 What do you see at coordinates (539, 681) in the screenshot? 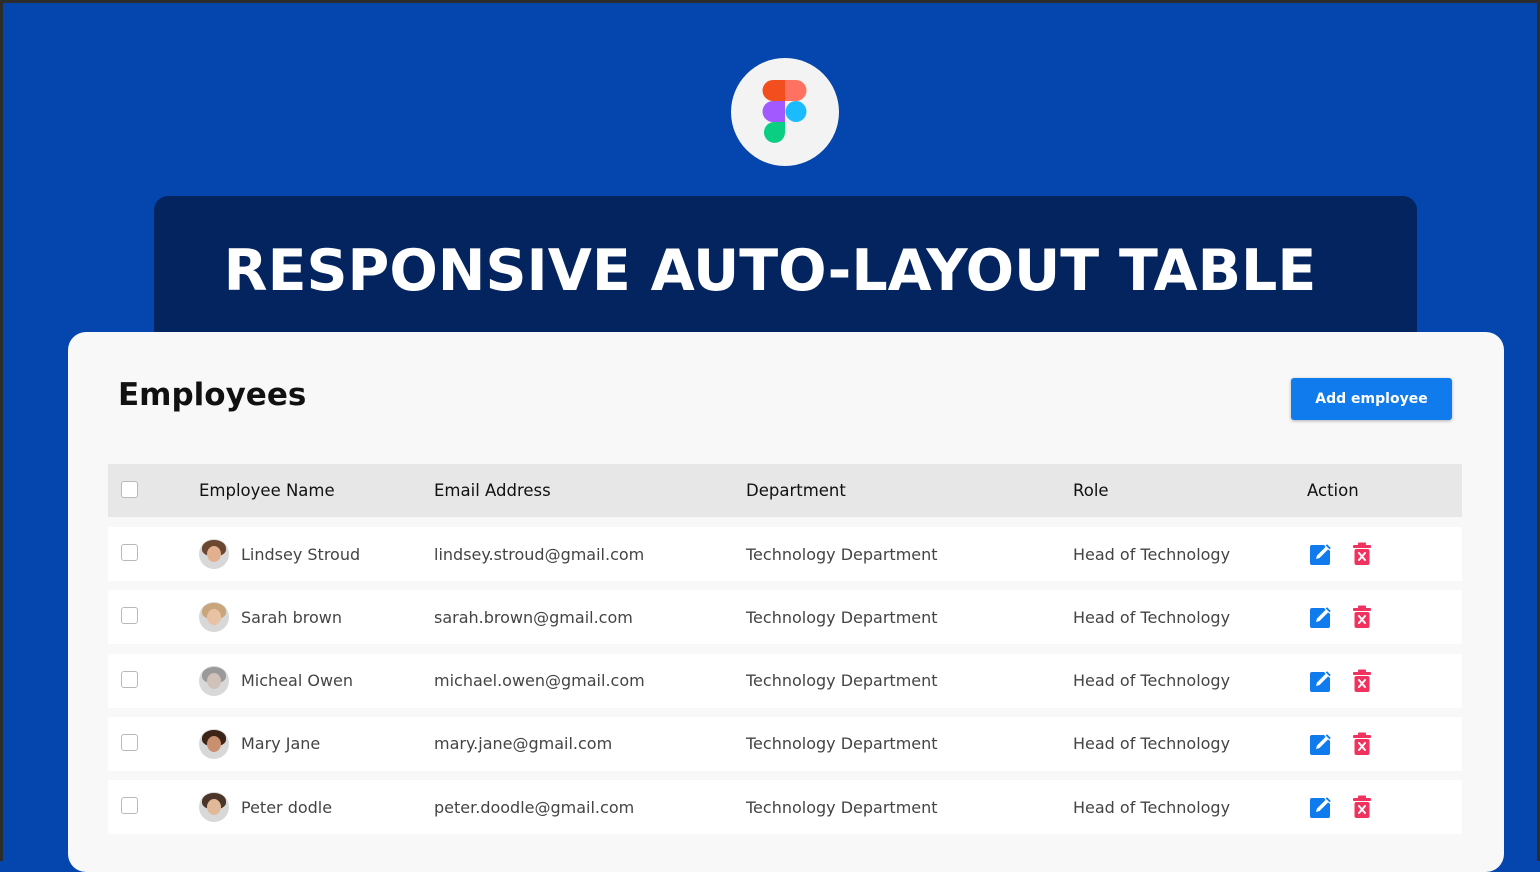
I see `email-cell: michael.owen@gmail.com` at bounding box center [539, 681].